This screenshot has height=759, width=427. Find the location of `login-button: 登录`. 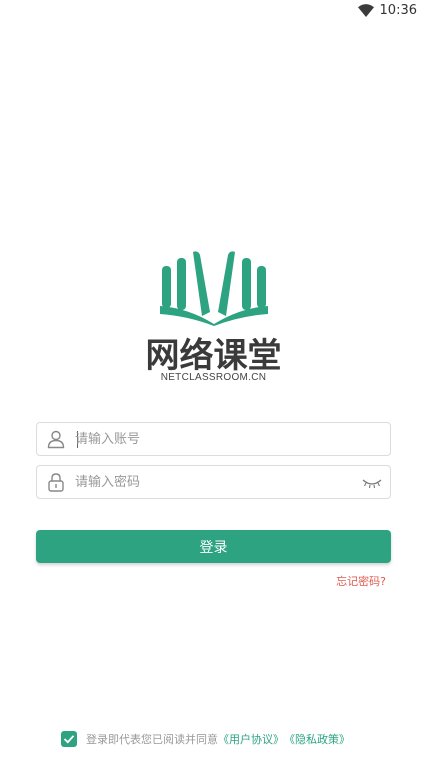

login-button: 登录 is located at coordinates (213, 546).